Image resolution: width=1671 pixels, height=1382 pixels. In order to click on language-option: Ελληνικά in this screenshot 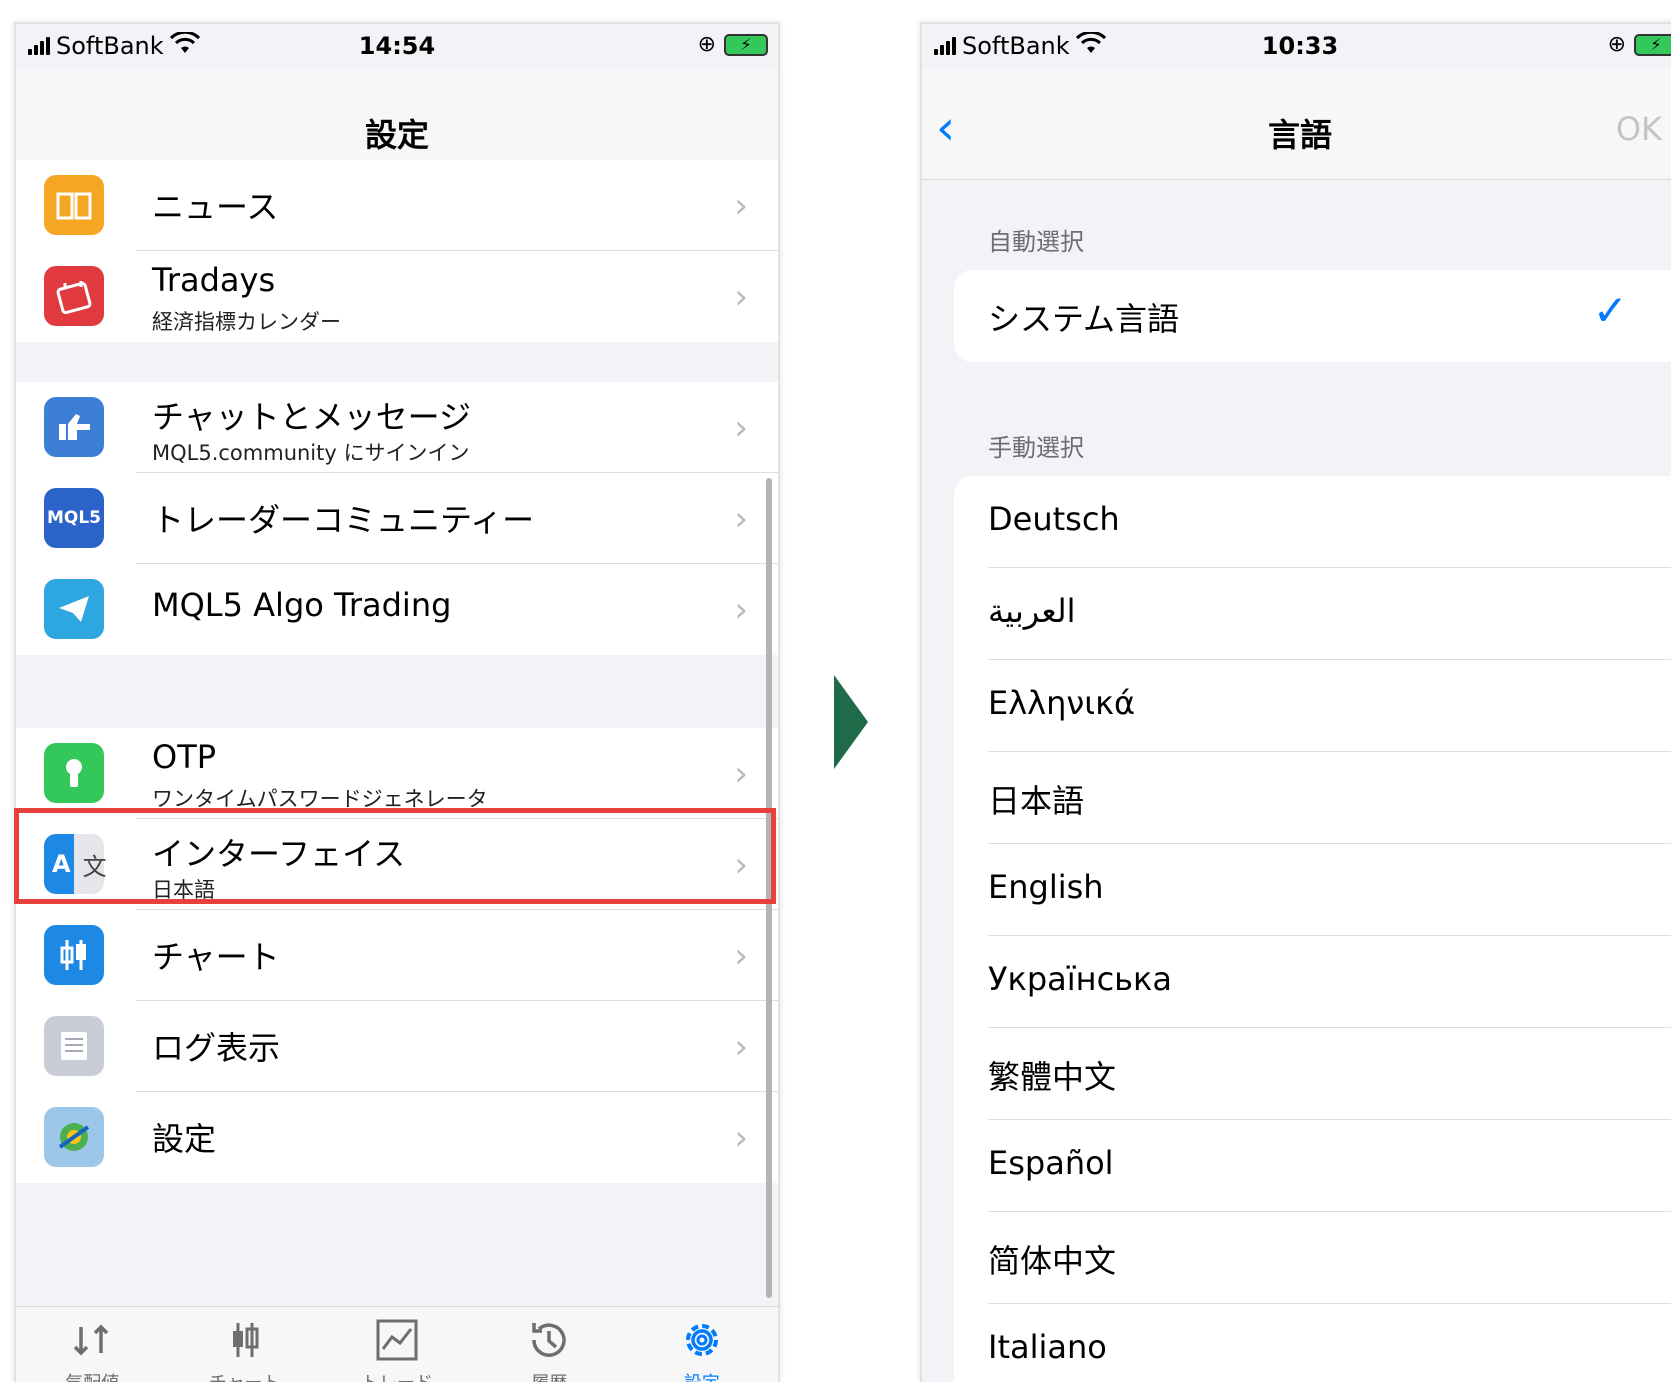, I will do `click(1329, 706)`.